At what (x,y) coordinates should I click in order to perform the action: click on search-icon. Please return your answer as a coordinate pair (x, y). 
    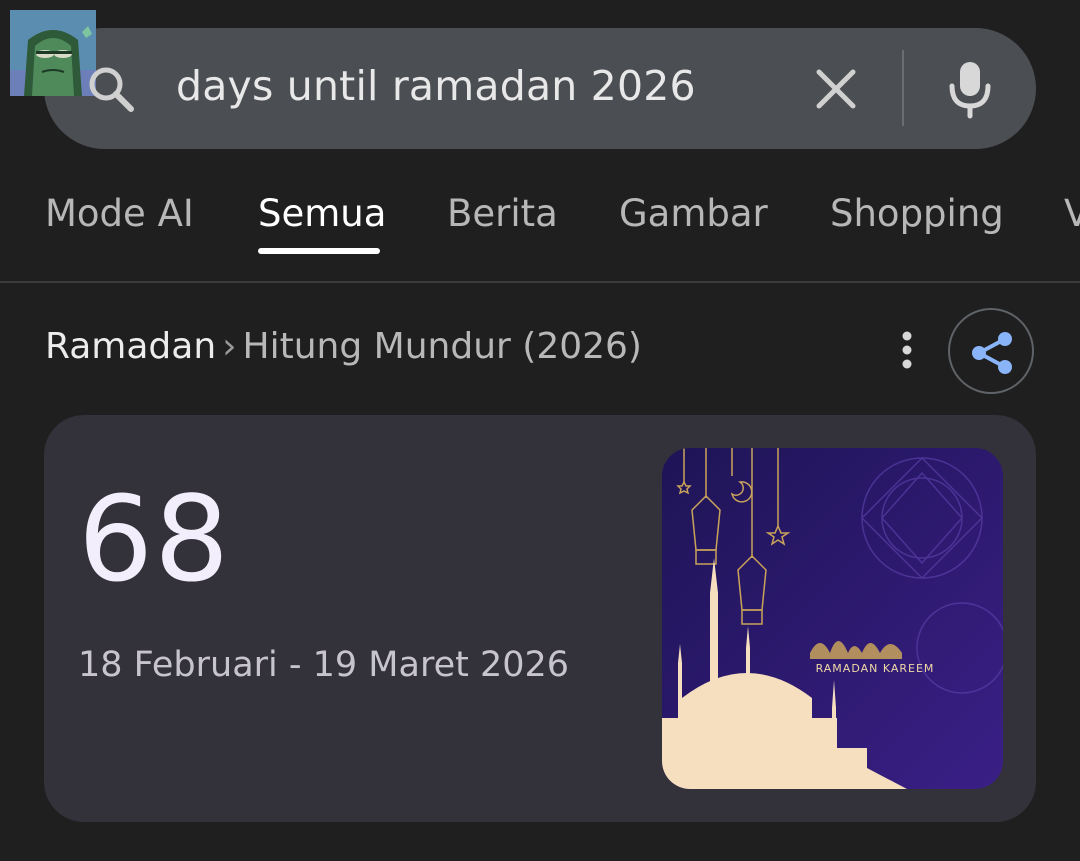
    Looking at the image, I should click on (111, 91).